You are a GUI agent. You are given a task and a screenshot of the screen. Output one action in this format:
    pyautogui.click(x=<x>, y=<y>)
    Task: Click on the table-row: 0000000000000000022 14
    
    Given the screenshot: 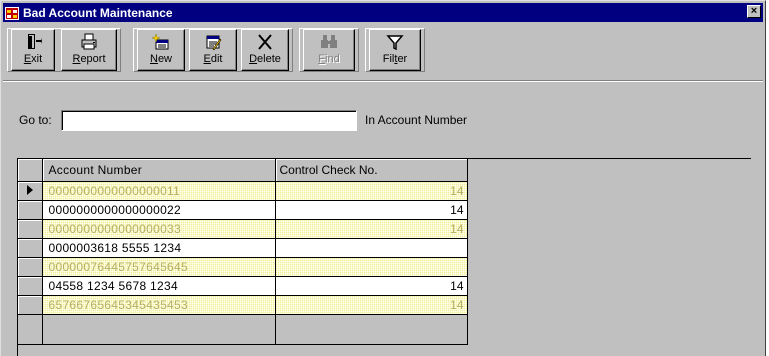 What is the action you would take?
    pyautogui.click(x=243, y=210)
    